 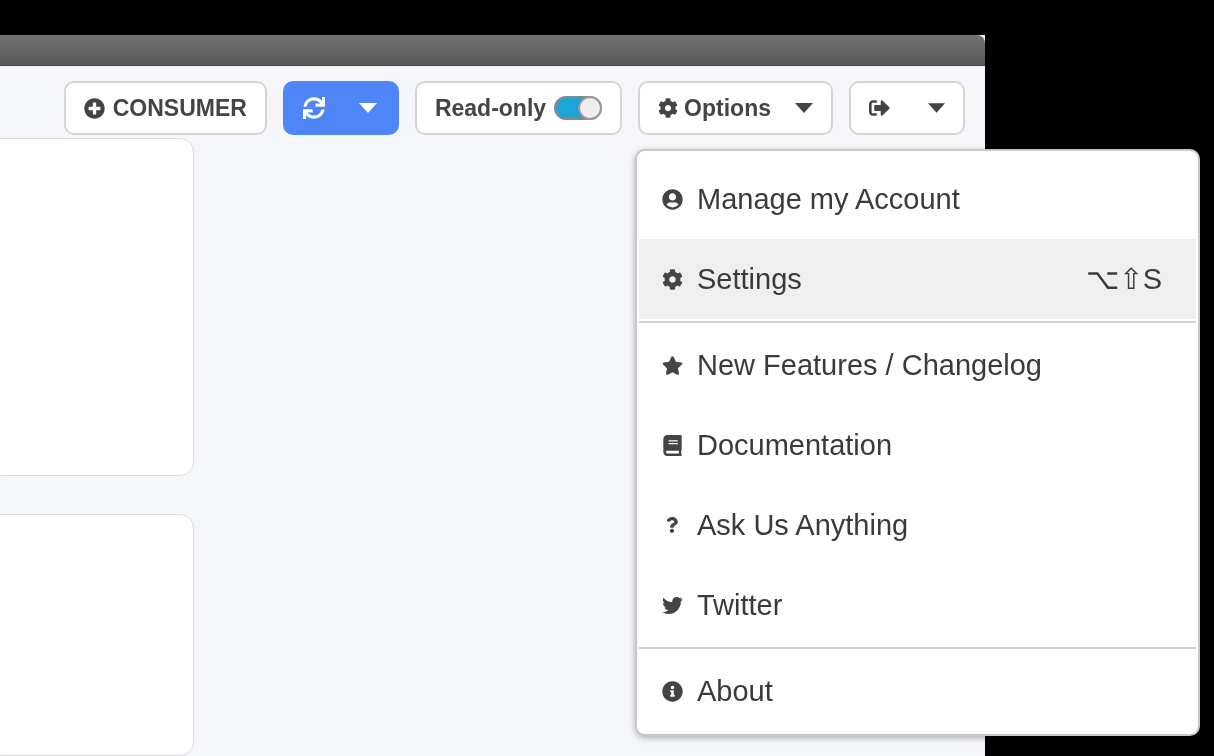 I want to click on refresh-icon, so click(x=313, y=108).